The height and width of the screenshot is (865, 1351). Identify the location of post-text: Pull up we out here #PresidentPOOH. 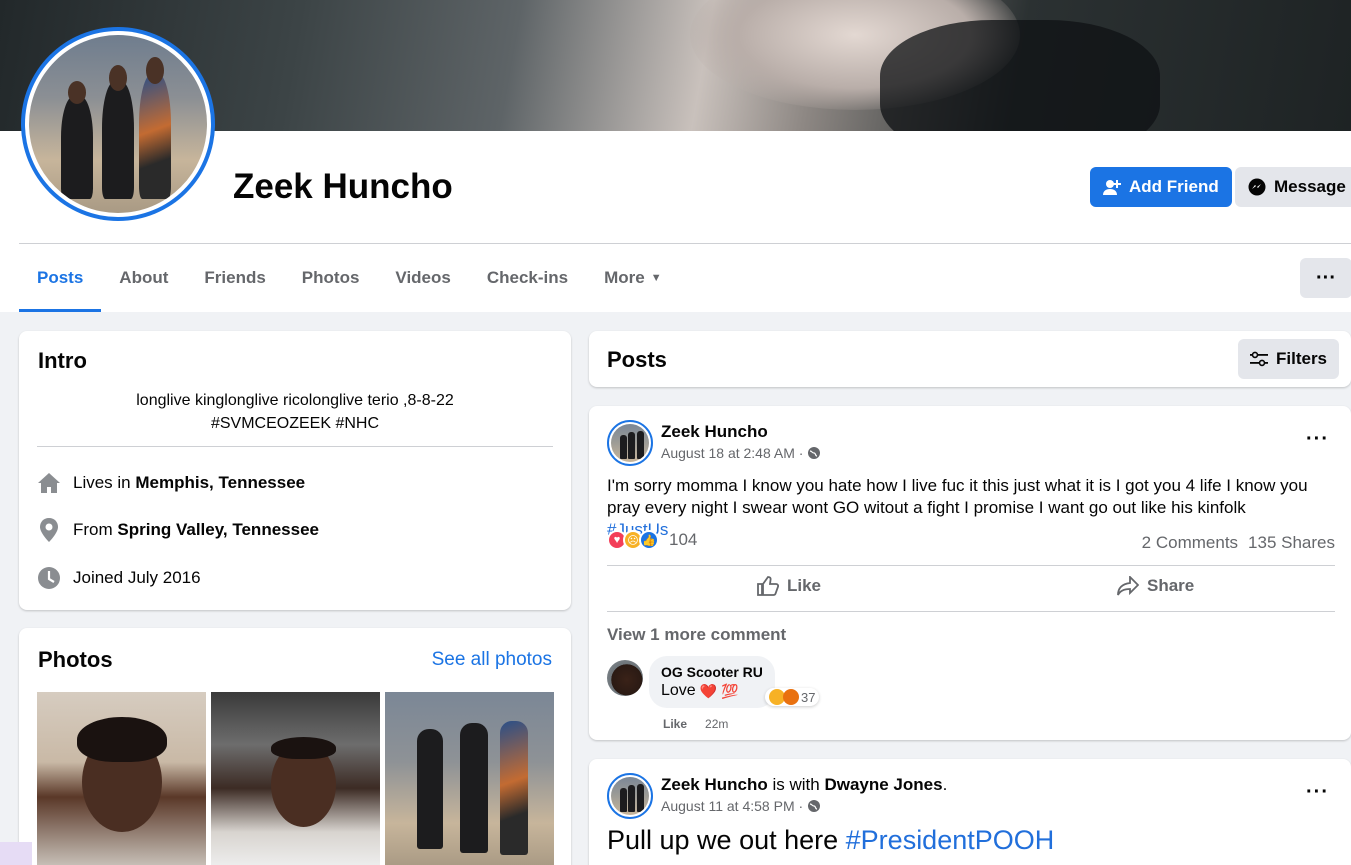
(831, 840).